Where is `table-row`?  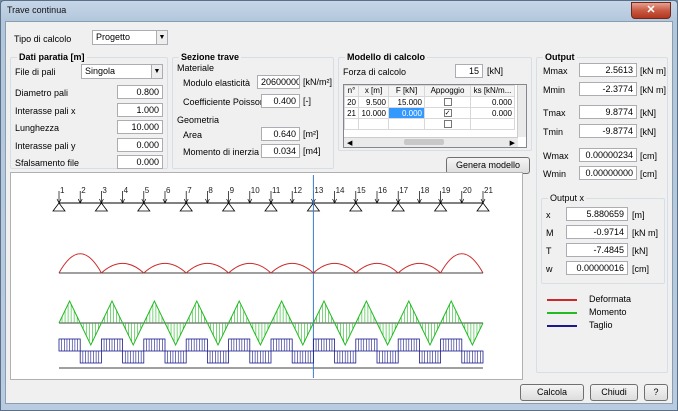
table-row is located at coordinates (429, 124).